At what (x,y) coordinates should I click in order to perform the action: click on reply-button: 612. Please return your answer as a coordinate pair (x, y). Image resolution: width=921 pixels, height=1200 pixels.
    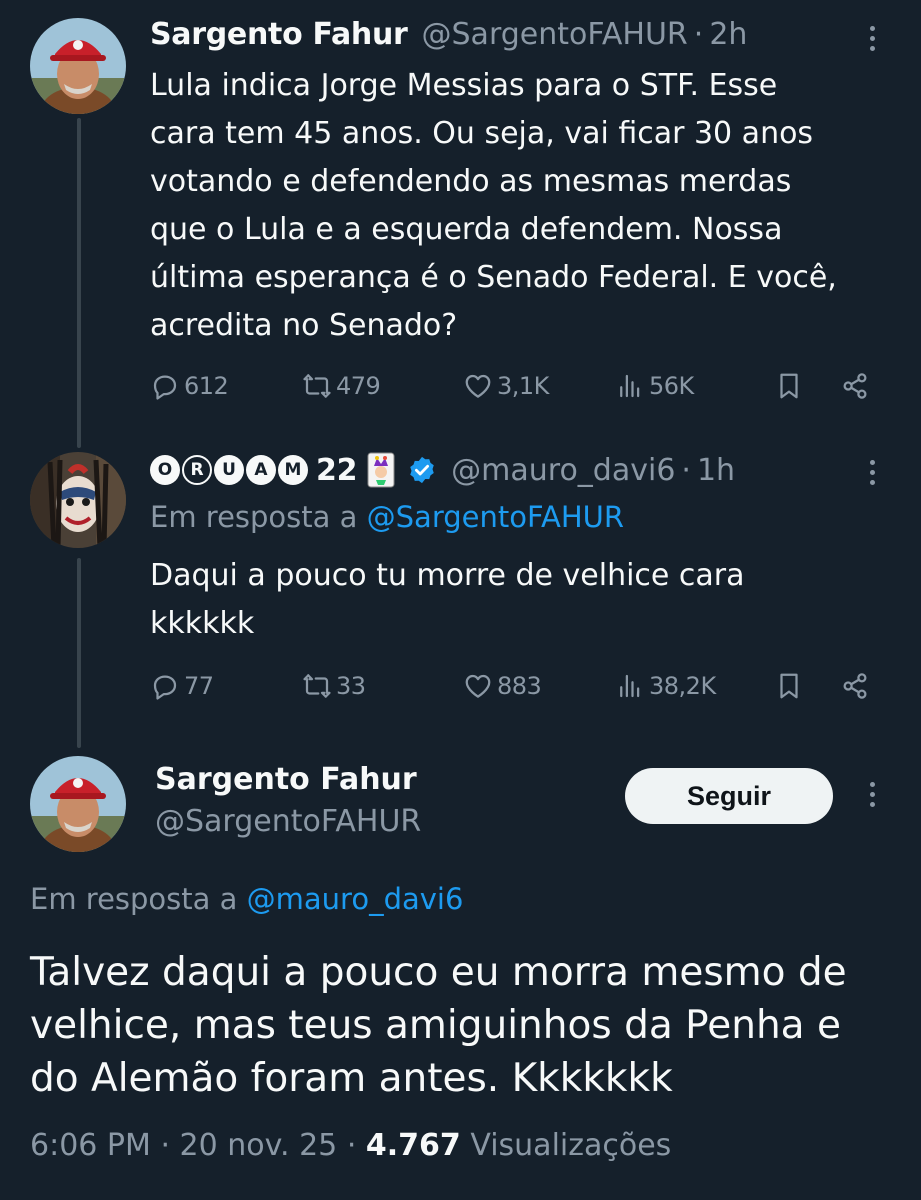
    Looking at the image, I should click on (189, 386).